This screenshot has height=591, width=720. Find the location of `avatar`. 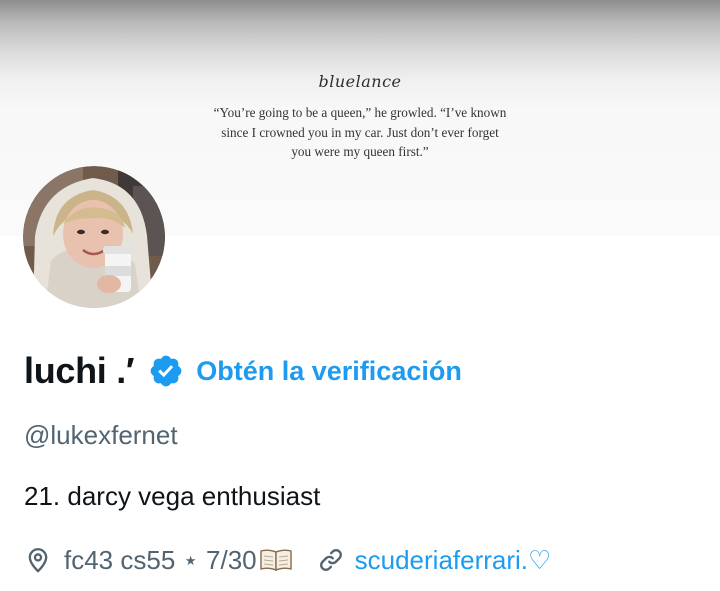

avatar is located at coordinates (94, 237).